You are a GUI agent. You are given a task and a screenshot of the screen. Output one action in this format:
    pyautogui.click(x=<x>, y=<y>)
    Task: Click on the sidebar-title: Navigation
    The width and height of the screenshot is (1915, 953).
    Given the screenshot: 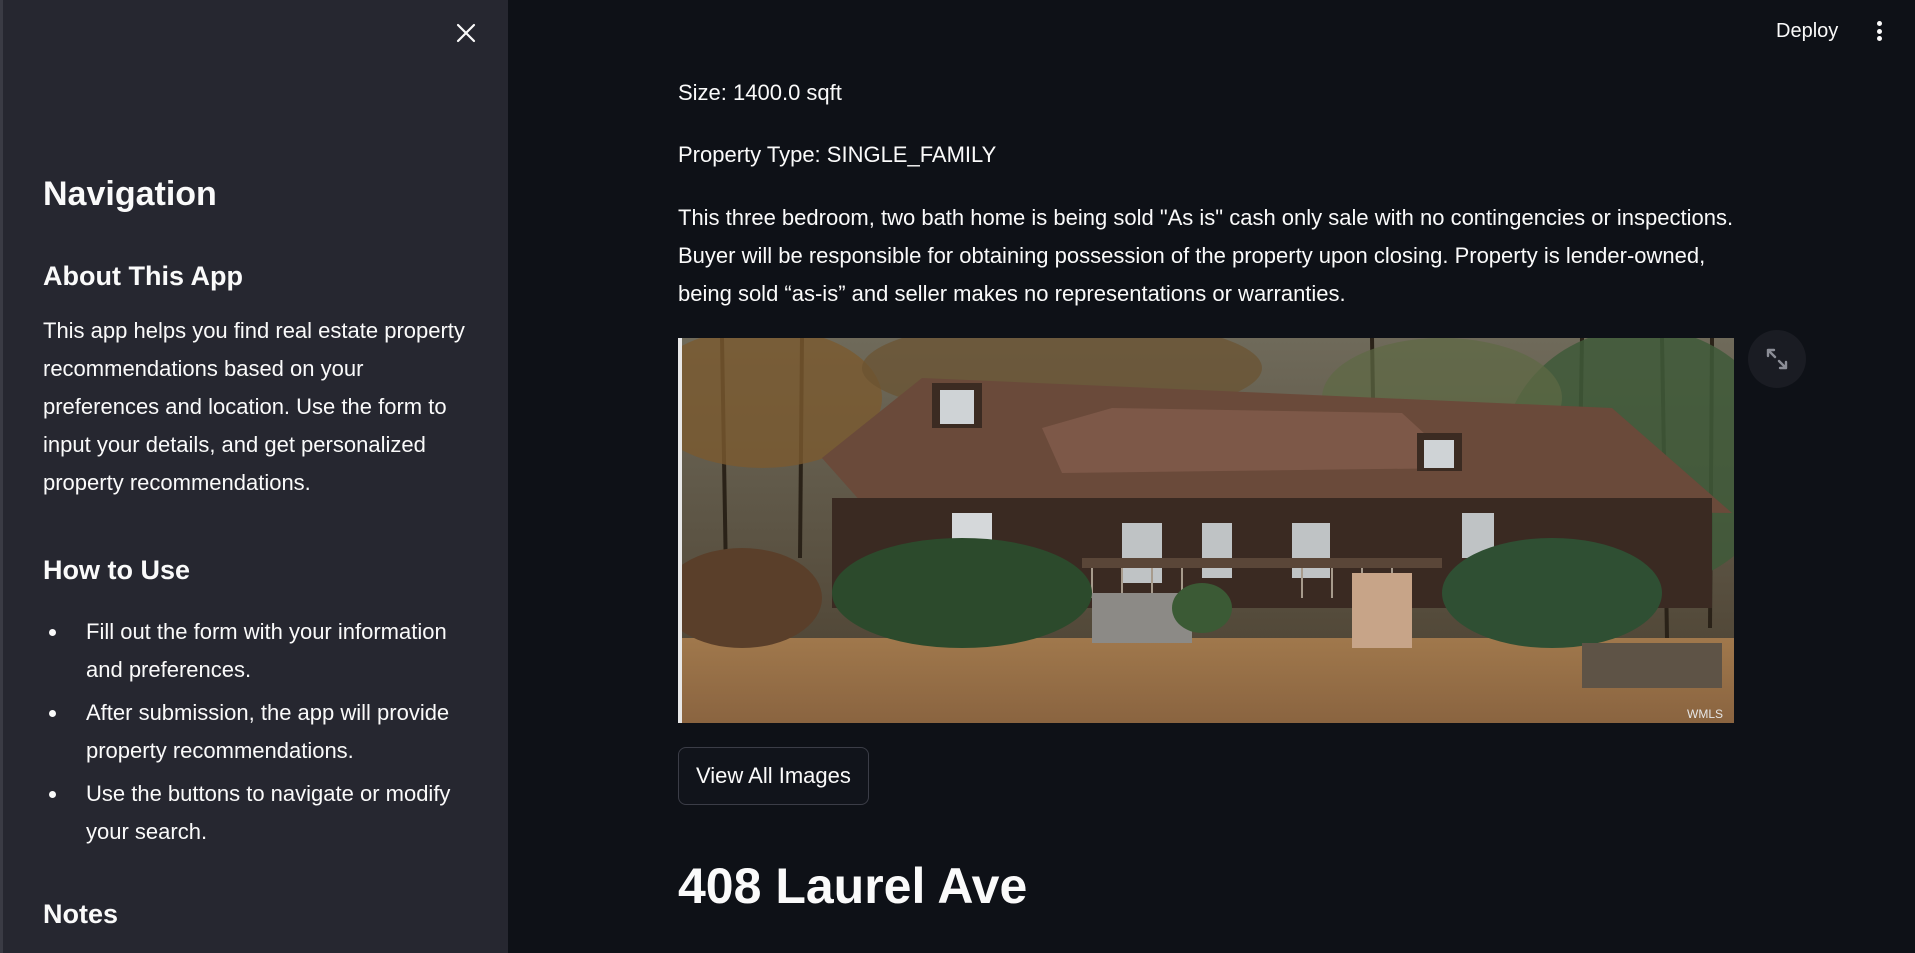 What is the action you would take?
    pyautogui.click(x=130, y=194)
    